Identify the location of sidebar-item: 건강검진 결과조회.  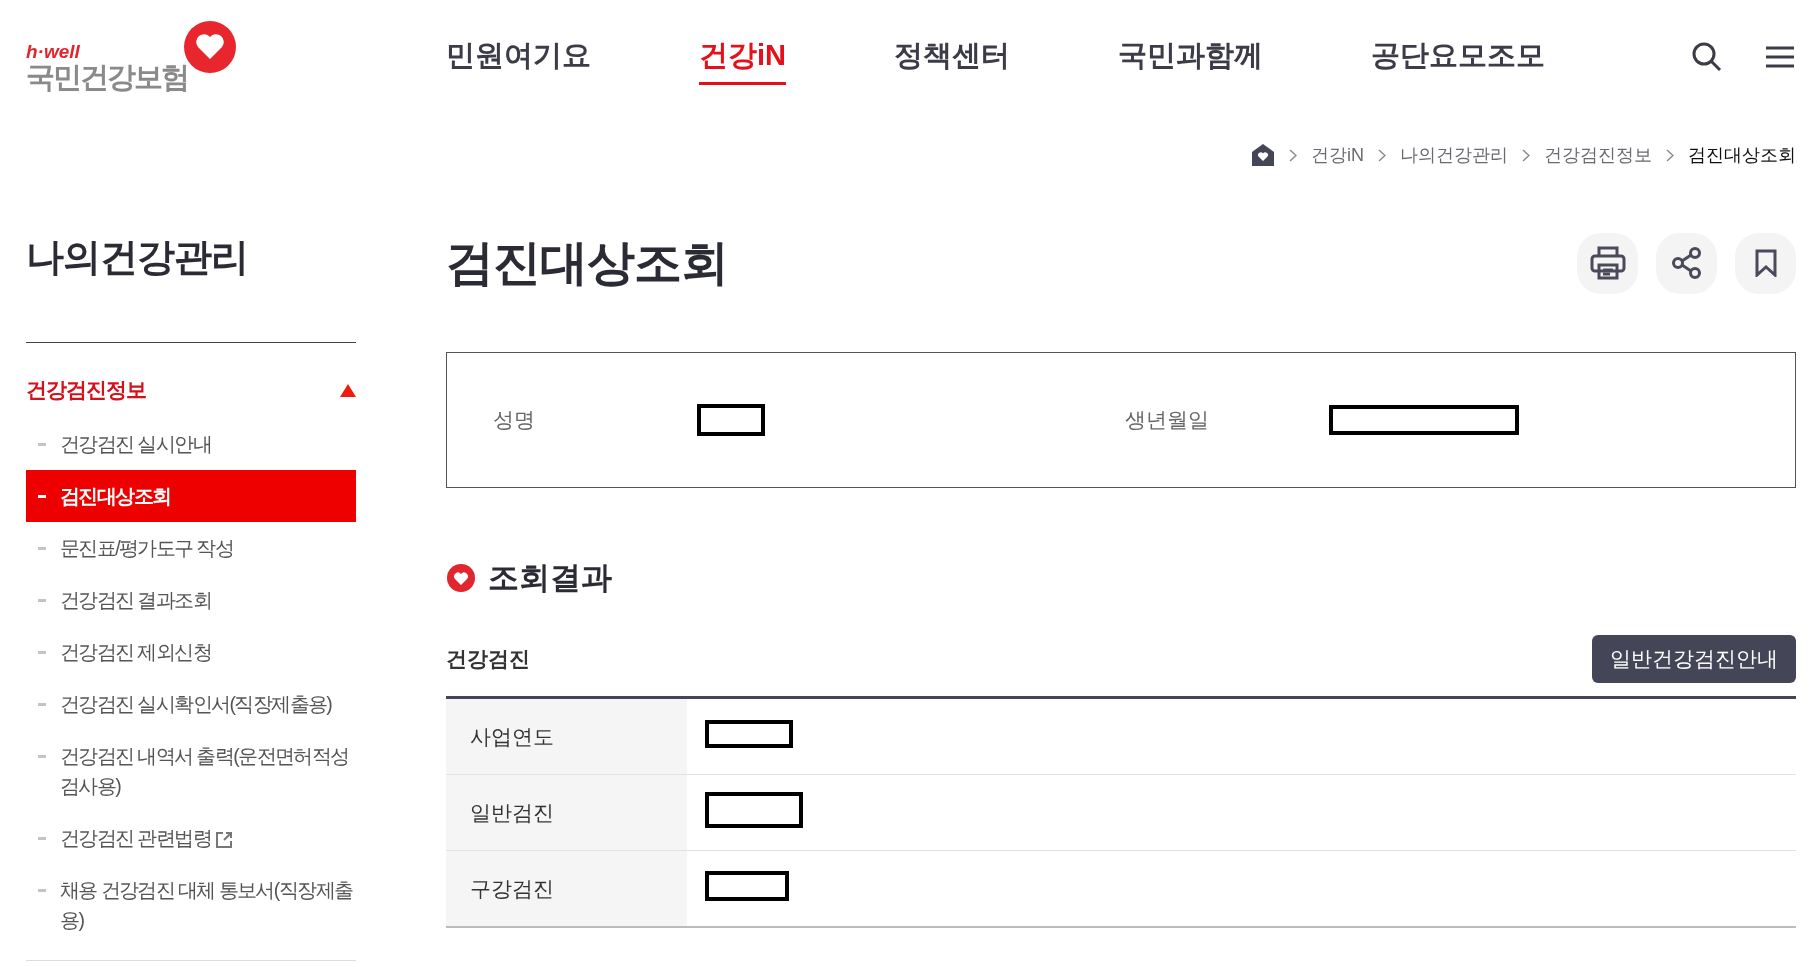
(191, 600).